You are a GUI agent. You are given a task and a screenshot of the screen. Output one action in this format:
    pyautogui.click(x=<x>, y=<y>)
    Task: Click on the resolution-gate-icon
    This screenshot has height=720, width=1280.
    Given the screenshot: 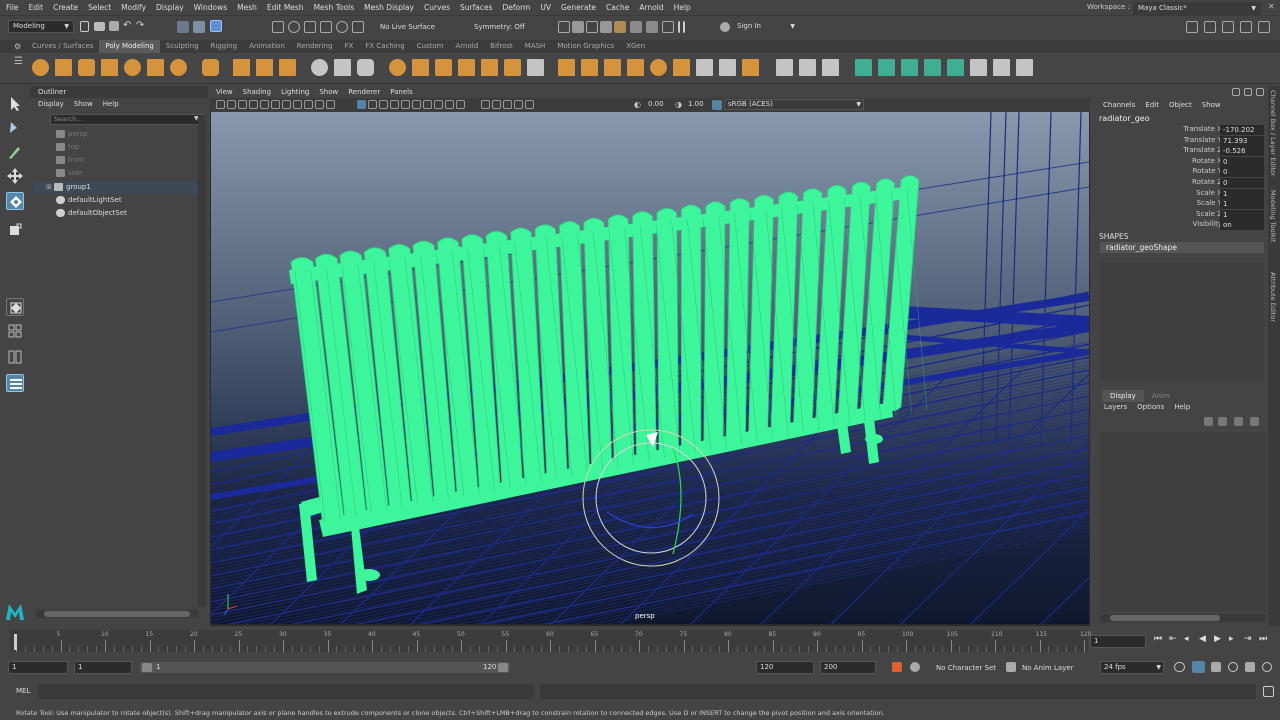 What is the action you would take?
    pyautogui.click(x=286, y=104)
    